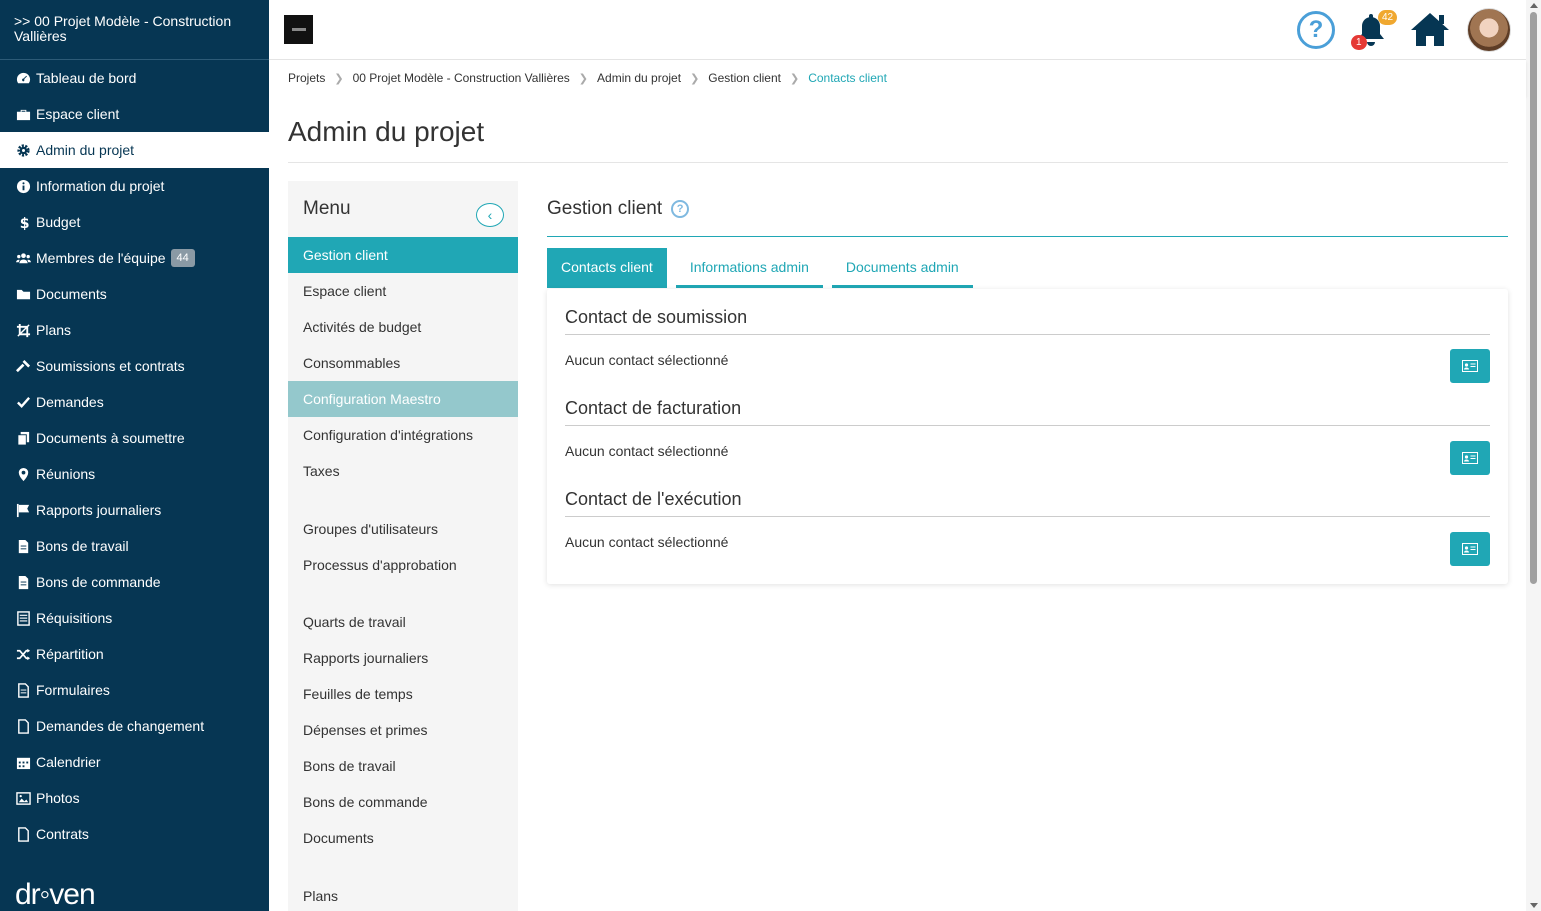 This screenshot has height=911, width=1541. I want to click on sidebar-item-label: Soumissions et contrats, so click(110, 366).